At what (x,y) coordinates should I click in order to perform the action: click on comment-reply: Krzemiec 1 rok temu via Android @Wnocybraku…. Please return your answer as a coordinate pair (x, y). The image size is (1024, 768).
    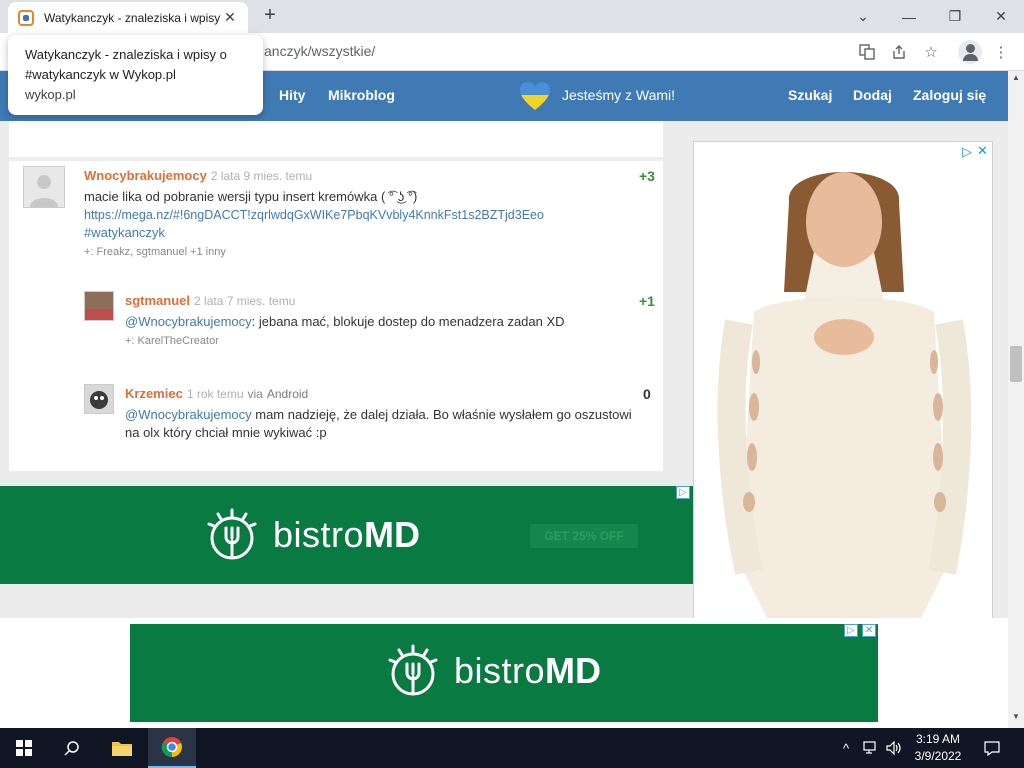
    Looking at the image, I should click on (390, 414).